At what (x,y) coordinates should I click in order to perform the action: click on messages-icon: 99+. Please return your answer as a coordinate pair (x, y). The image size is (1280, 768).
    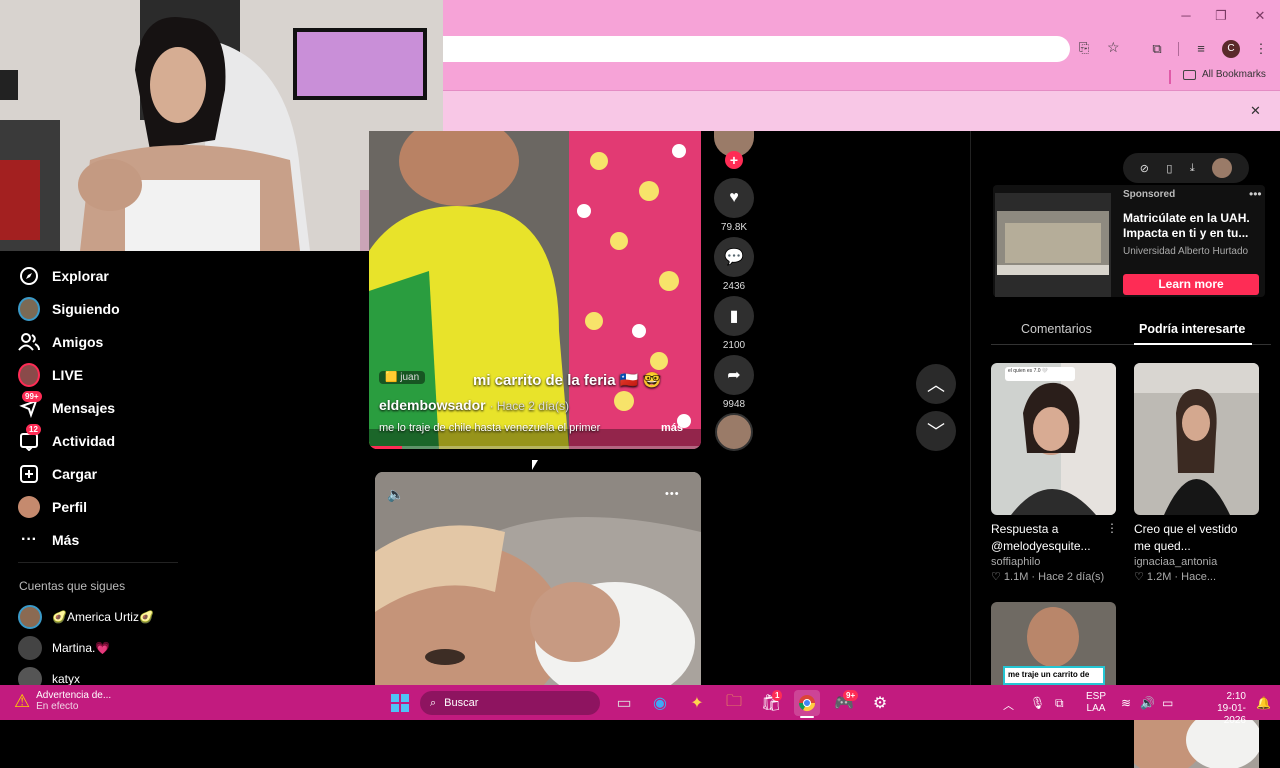
    Looking at the image, I should click on (30, 405).